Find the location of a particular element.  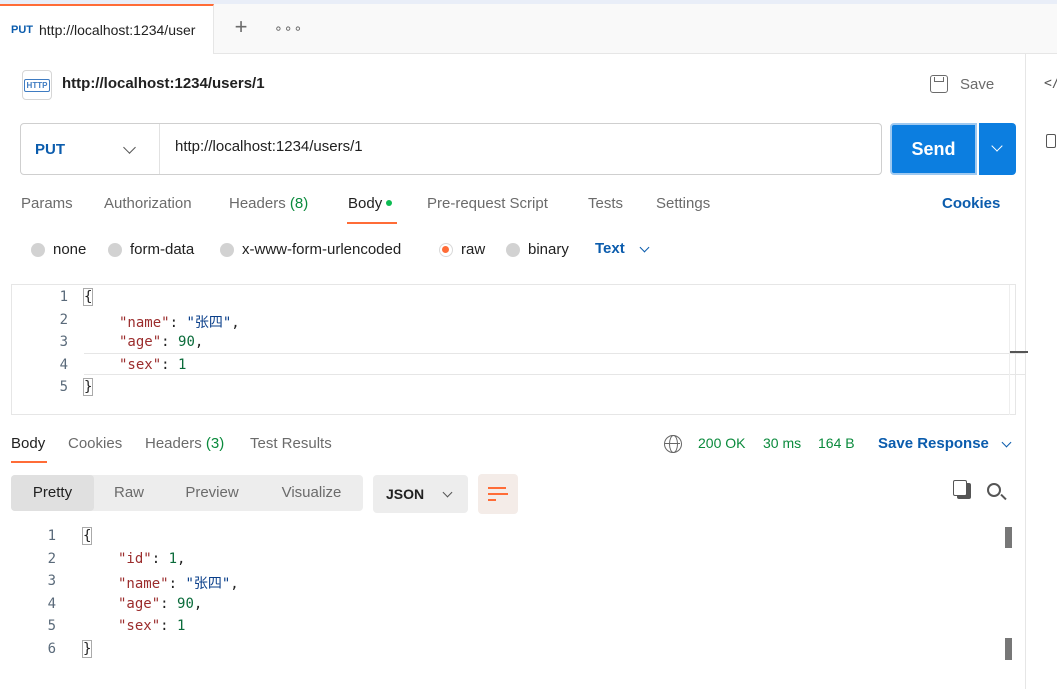

http-icon-label: HTTP is located at coordinates (37, 85).